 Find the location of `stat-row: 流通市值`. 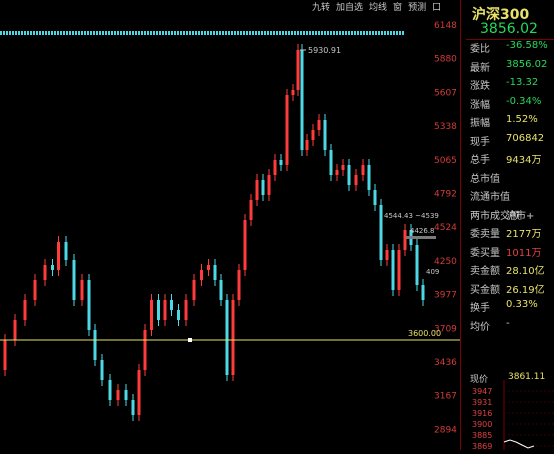

stat-row: 流通市值 is located at coordinates (490, 195).